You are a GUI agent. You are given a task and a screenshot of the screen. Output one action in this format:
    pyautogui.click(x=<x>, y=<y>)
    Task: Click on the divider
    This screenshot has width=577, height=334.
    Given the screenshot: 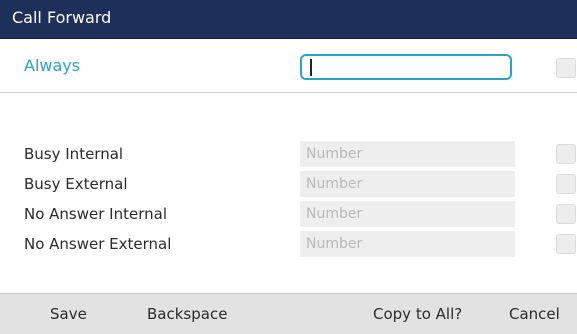 What is the action you would take?
    pyautogui.click(x=288, y=92)
    